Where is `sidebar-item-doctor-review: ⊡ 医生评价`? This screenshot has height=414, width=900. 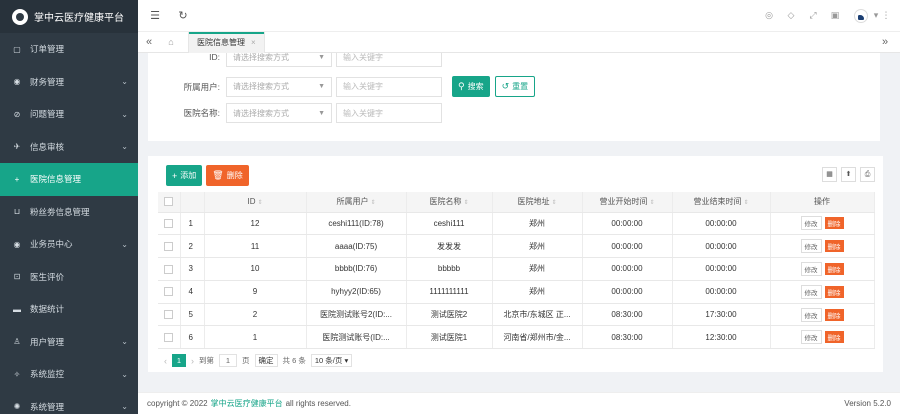
sidebar-item-doctor-review: ⊡ 医生评价 is located at coordinates (69, 277).